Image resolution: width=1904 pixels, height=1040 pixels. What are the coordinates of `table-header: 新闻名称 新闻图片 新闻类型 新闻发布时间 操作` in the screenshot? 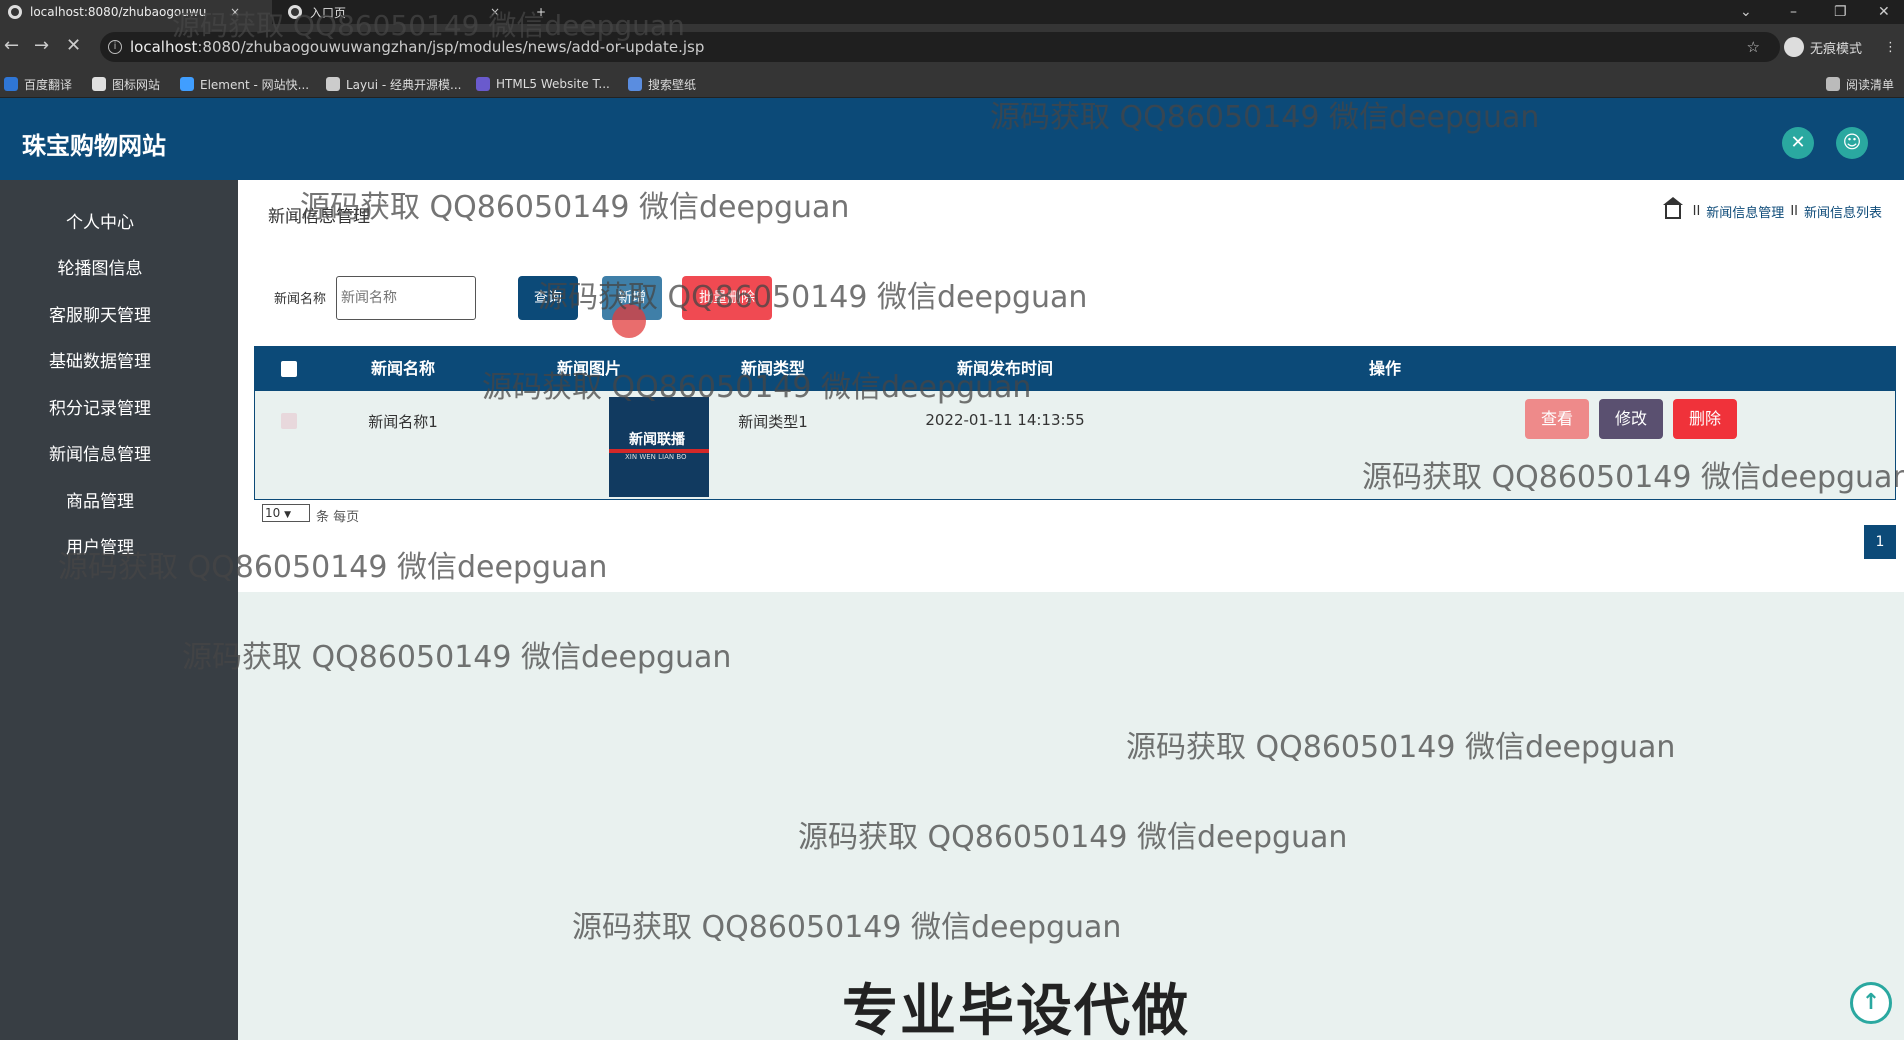 It's located at (1075, 369).